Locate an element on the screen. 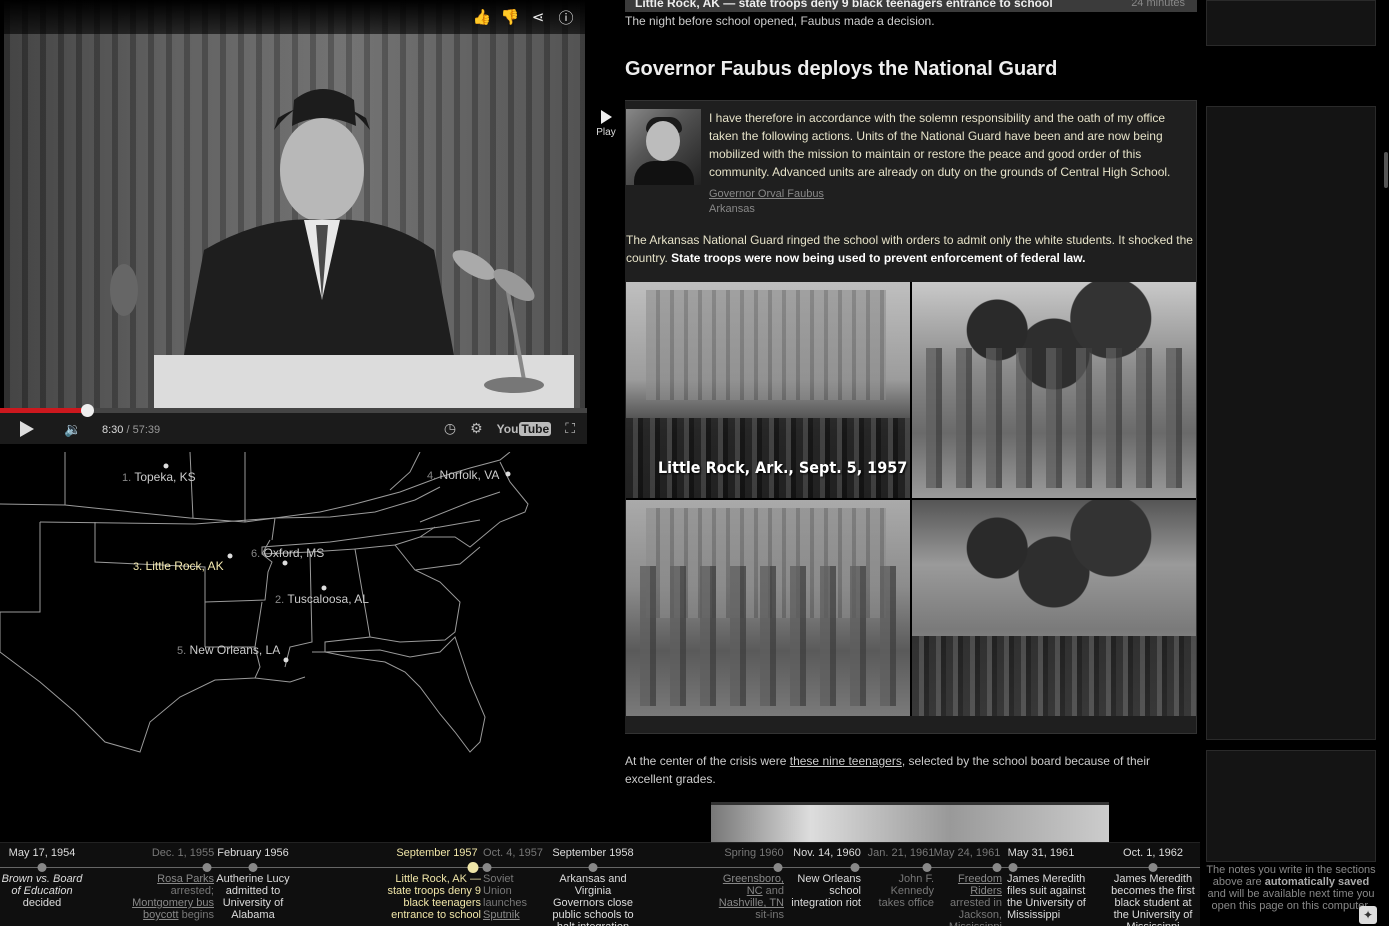 Image resolution: width=1389 pixels, height=926 pixels. play-pause-button is located at coordinates (27, 429).